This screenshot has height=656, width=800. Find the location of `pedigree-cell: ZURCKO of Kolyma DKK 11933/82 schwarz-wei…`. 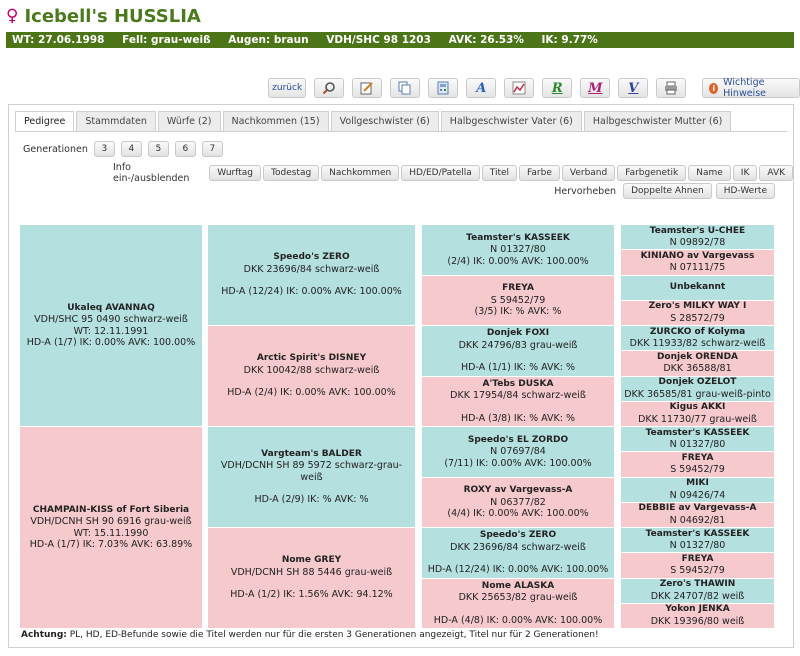

pedigree-cell: ZURCKO of Kolyma DKK 11933/82 schwarz-wei… is located at coordinates (697, 339).